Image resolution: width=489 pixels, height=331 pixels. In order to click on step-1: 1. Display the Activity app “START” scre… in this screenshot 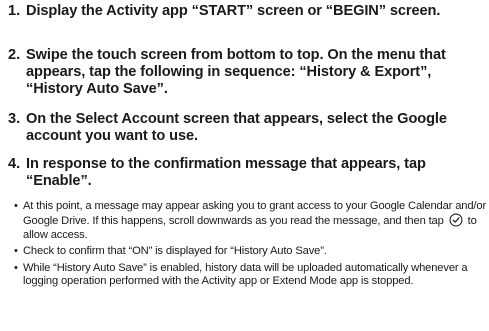, I will do `click(247, 11)`.